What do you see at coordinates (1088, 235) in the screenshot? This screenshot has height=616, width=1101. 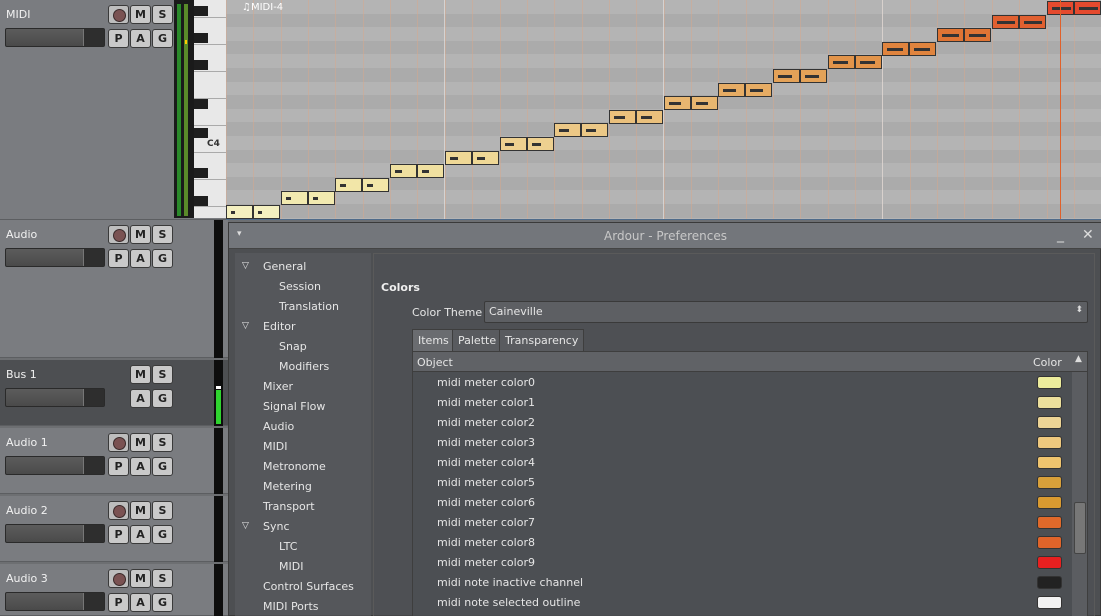 I see `close-button: ✕` at bounding box center [1088, 235].